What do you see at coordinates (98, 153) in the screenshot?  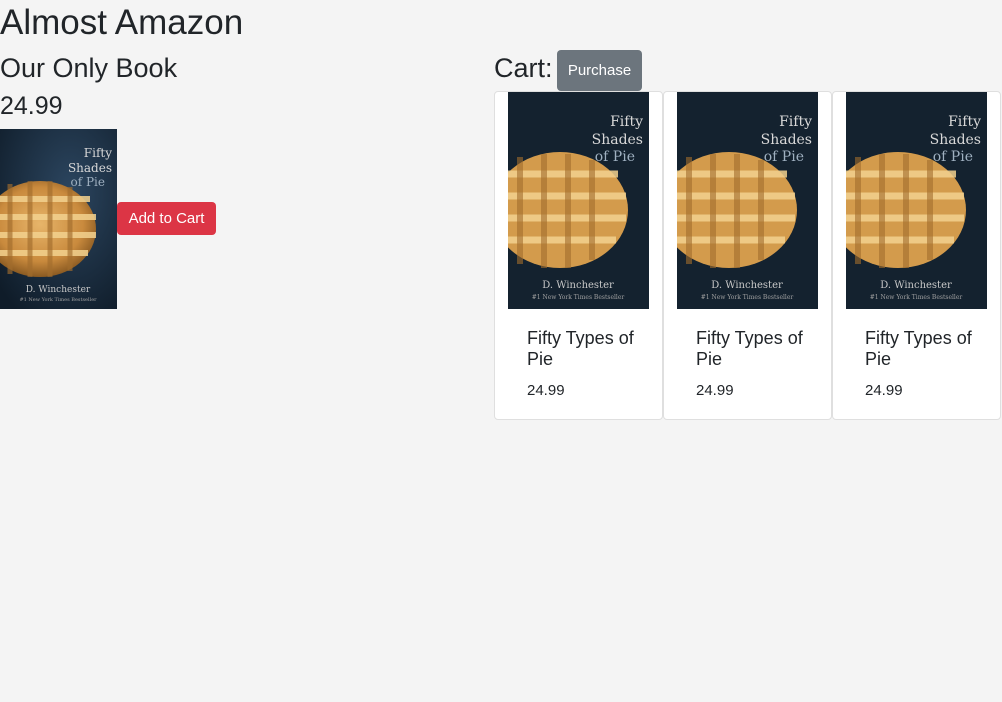 I see `cover-title-line1: Fifty` at bounding box center [98, 153].